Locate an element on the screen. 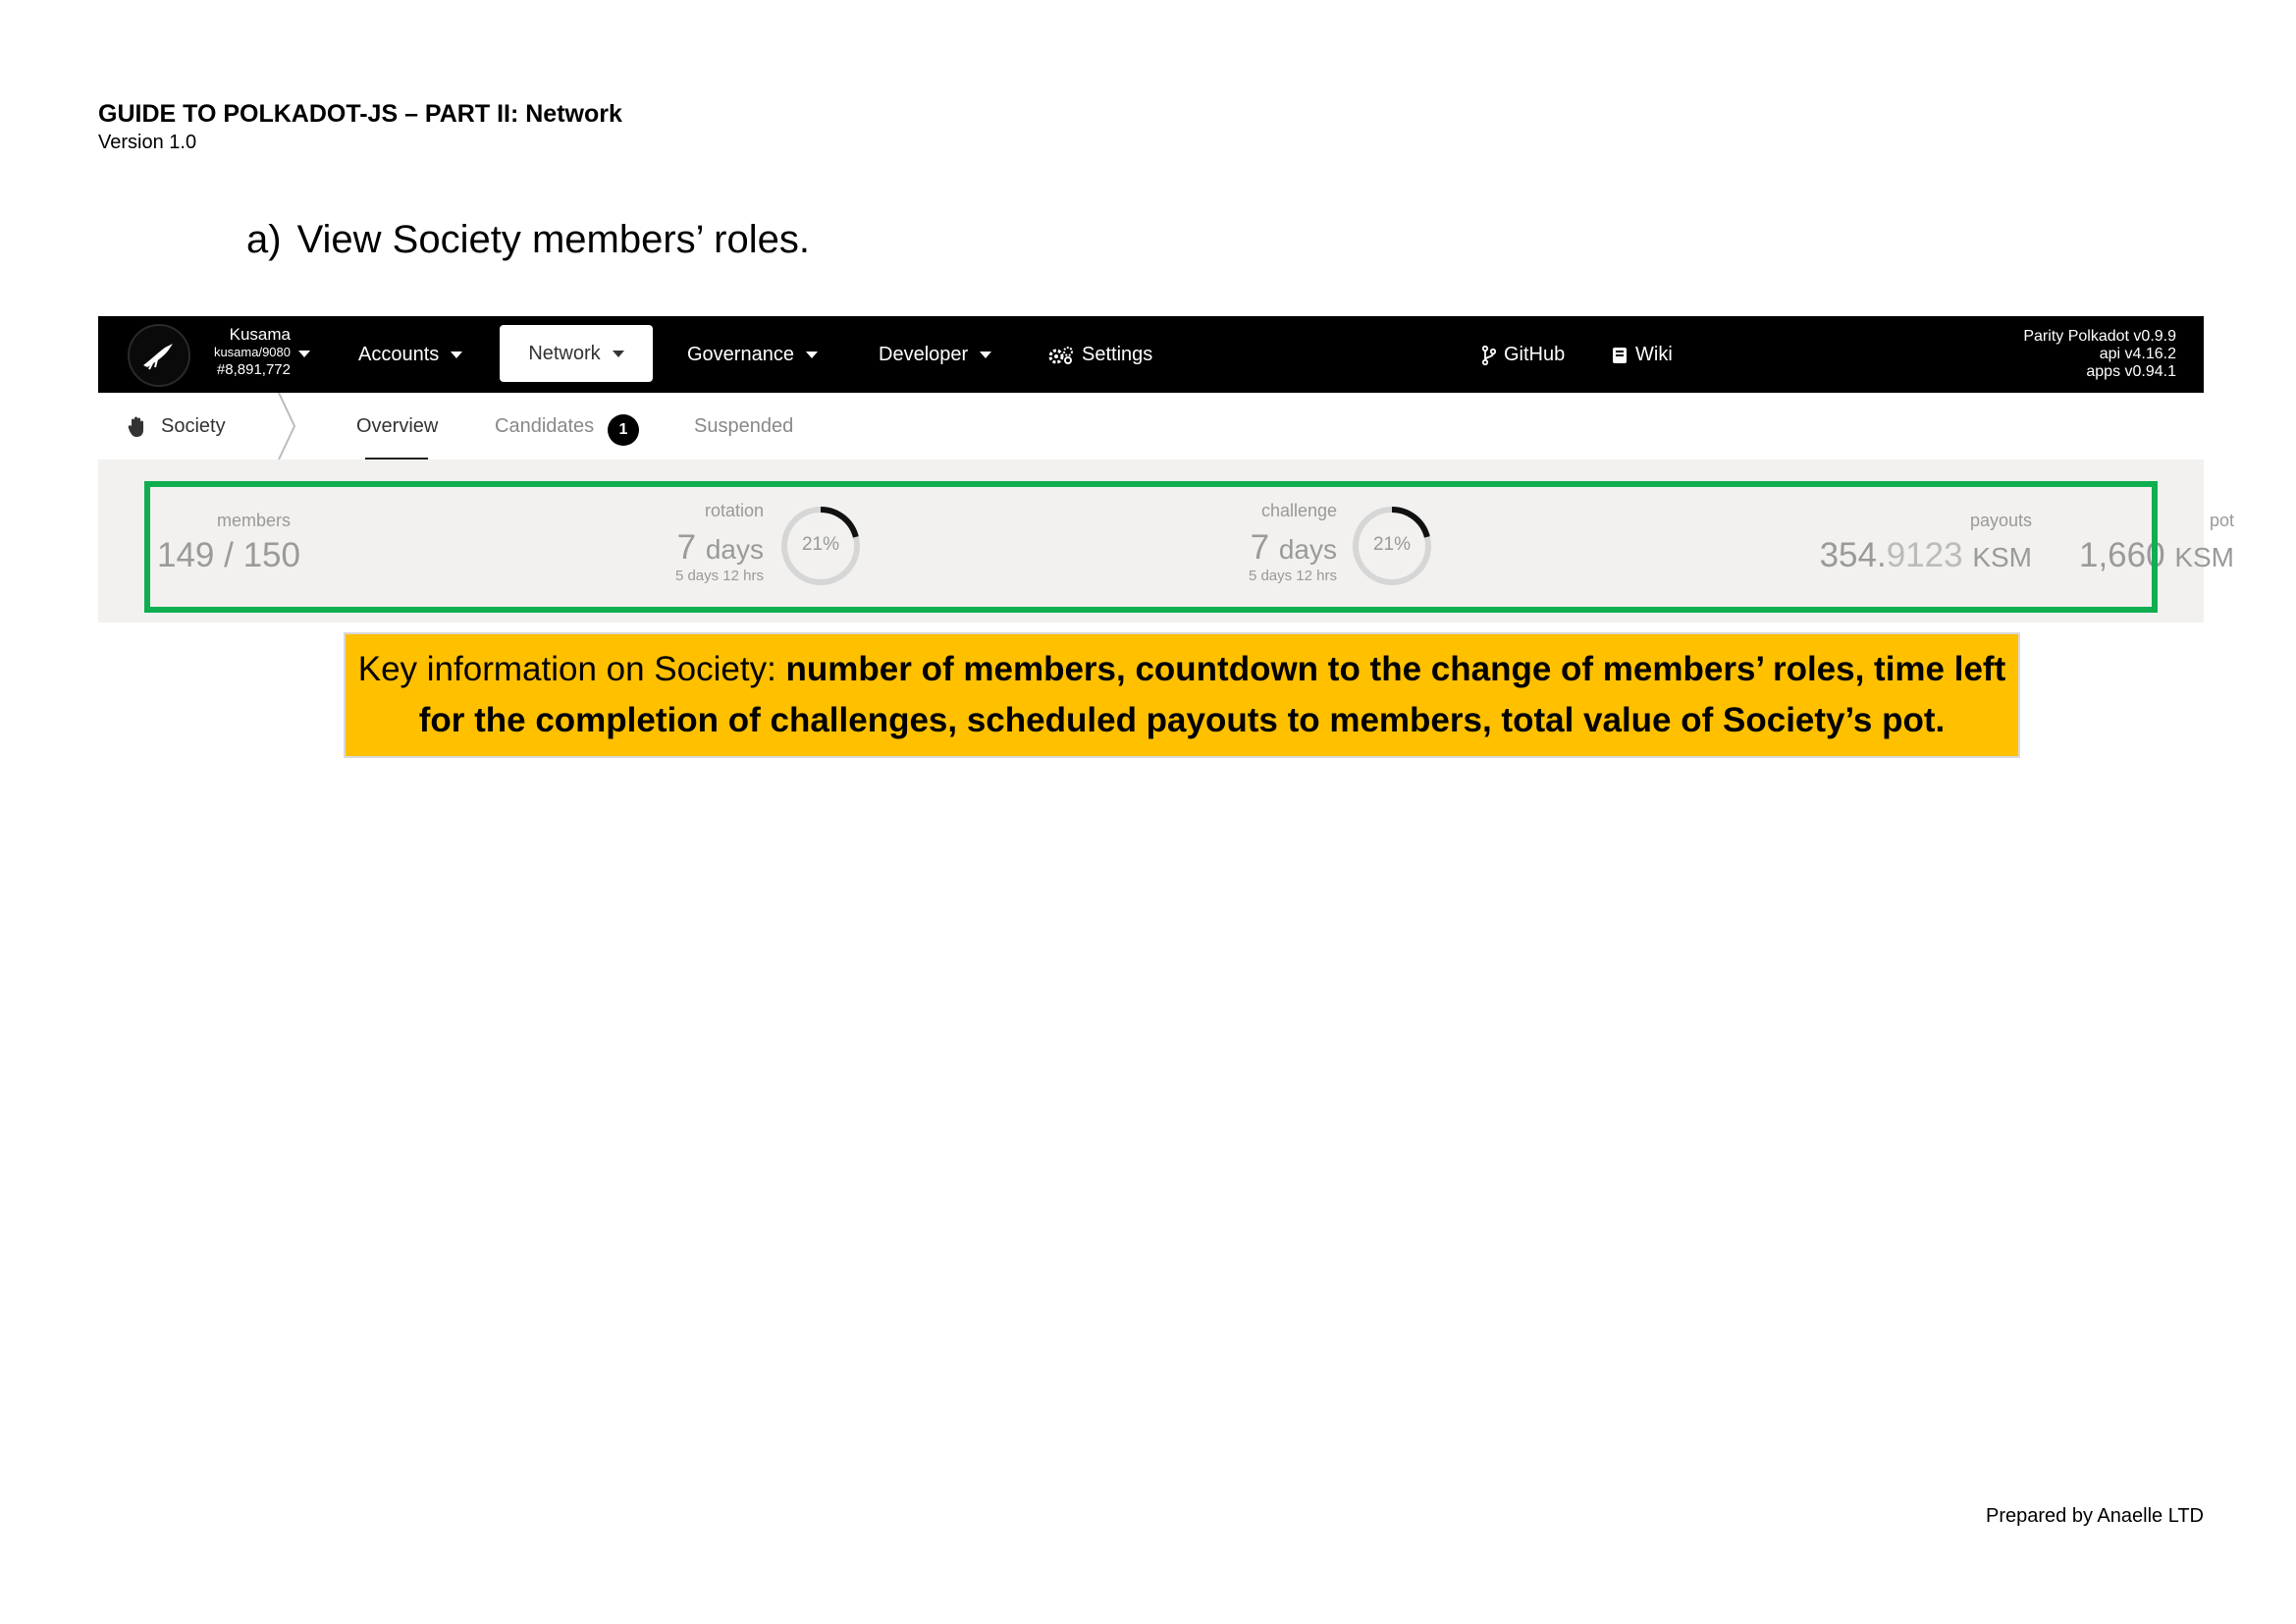 The width and height of the screenshot is (2296, 1624). chain-name: Kusama is located at coordinates (260, 334).